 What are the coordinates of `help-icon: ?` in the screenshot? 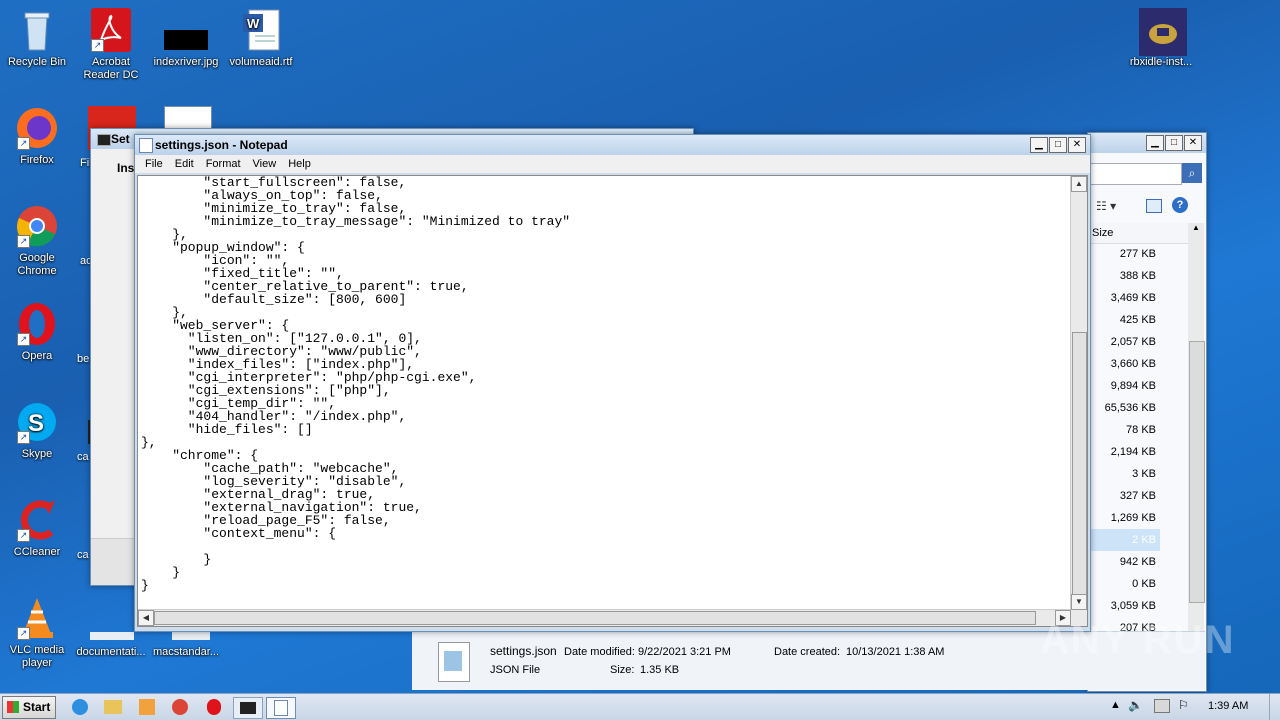 It's located at (1180, 205).